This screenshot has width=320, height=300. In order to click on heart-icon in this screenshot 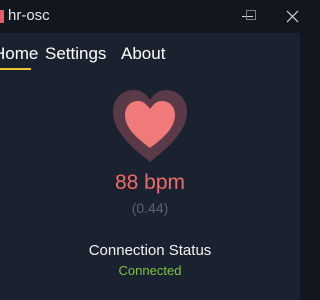, I will do `click(150, 126)`.